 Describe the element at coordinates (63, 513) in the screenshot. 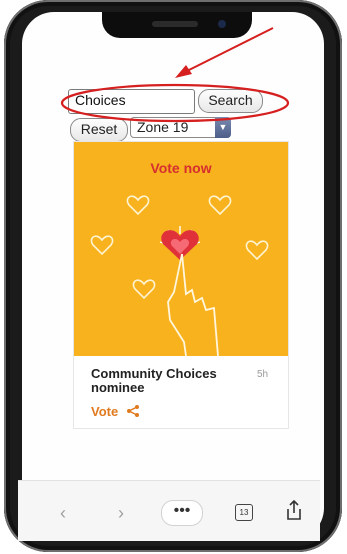

I see `back-icon: ‹` at that location.